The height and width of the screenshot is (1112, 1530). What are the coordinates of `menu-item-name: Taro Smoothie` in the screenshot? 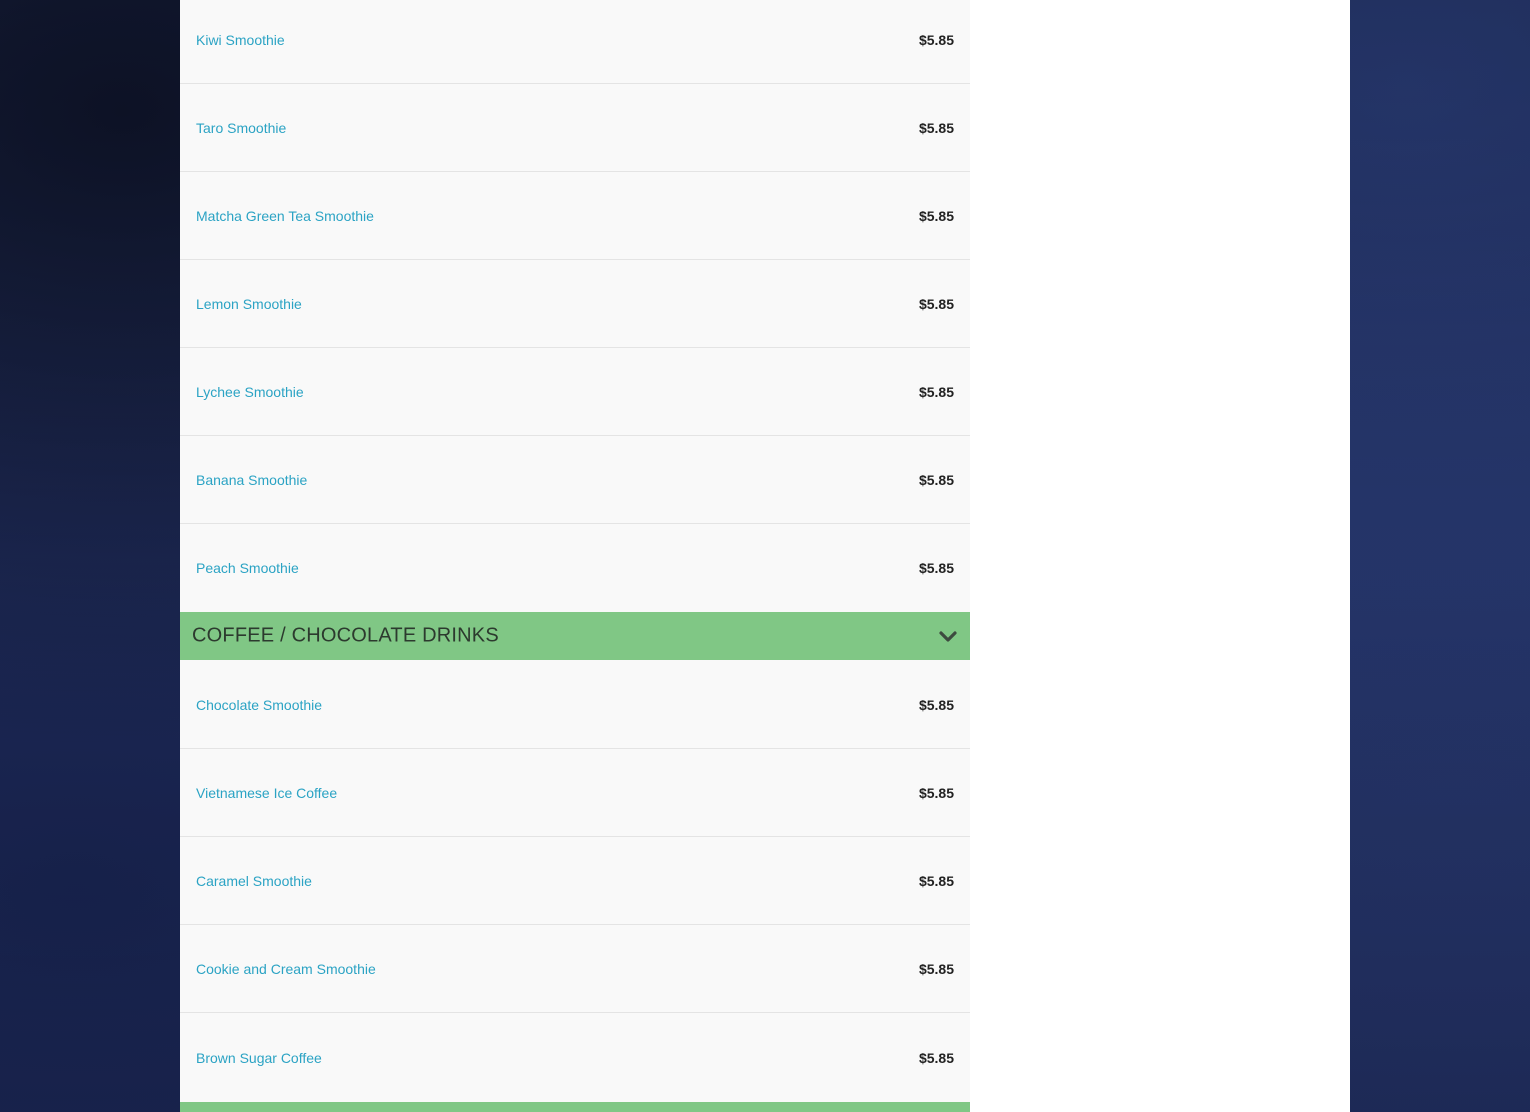 It's located at (241, 128).